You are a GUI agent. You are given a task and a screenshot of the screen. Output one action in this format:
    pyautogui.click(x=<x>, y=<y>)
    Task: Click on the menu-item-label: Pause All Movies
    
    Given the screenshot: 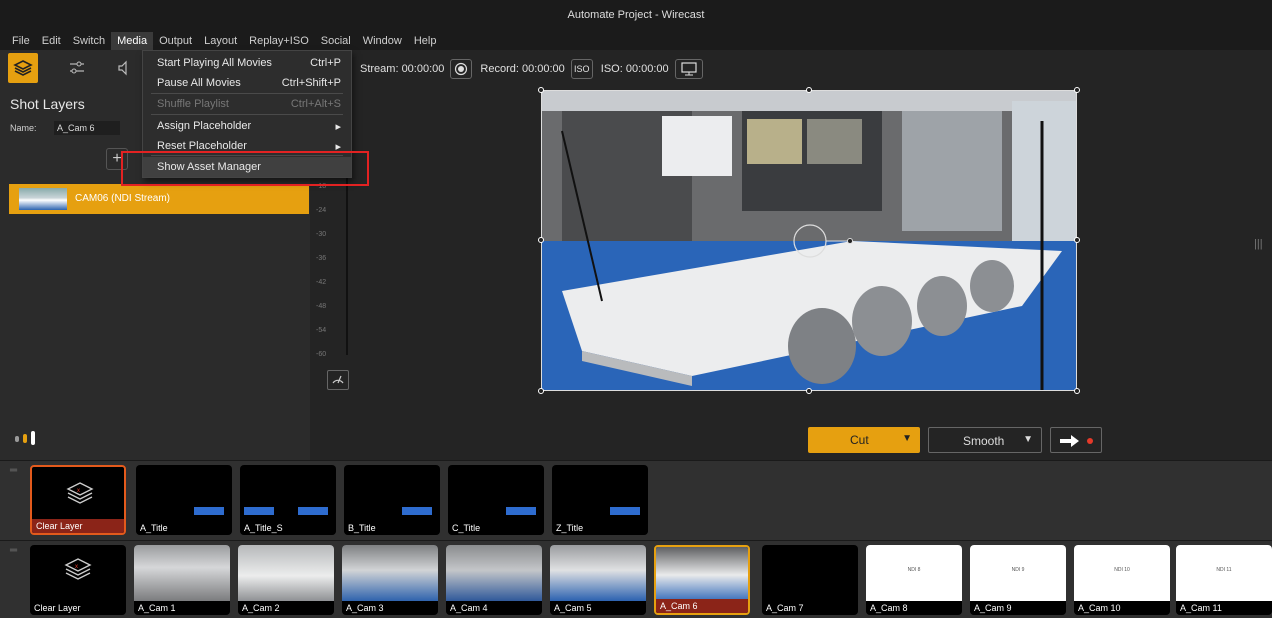 What is the action you would take?
    pyautogui.click(x=199, y=83)
    